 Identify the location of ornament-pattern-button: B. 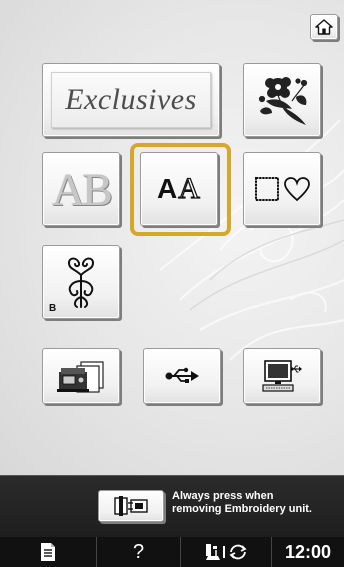
(81, 282).